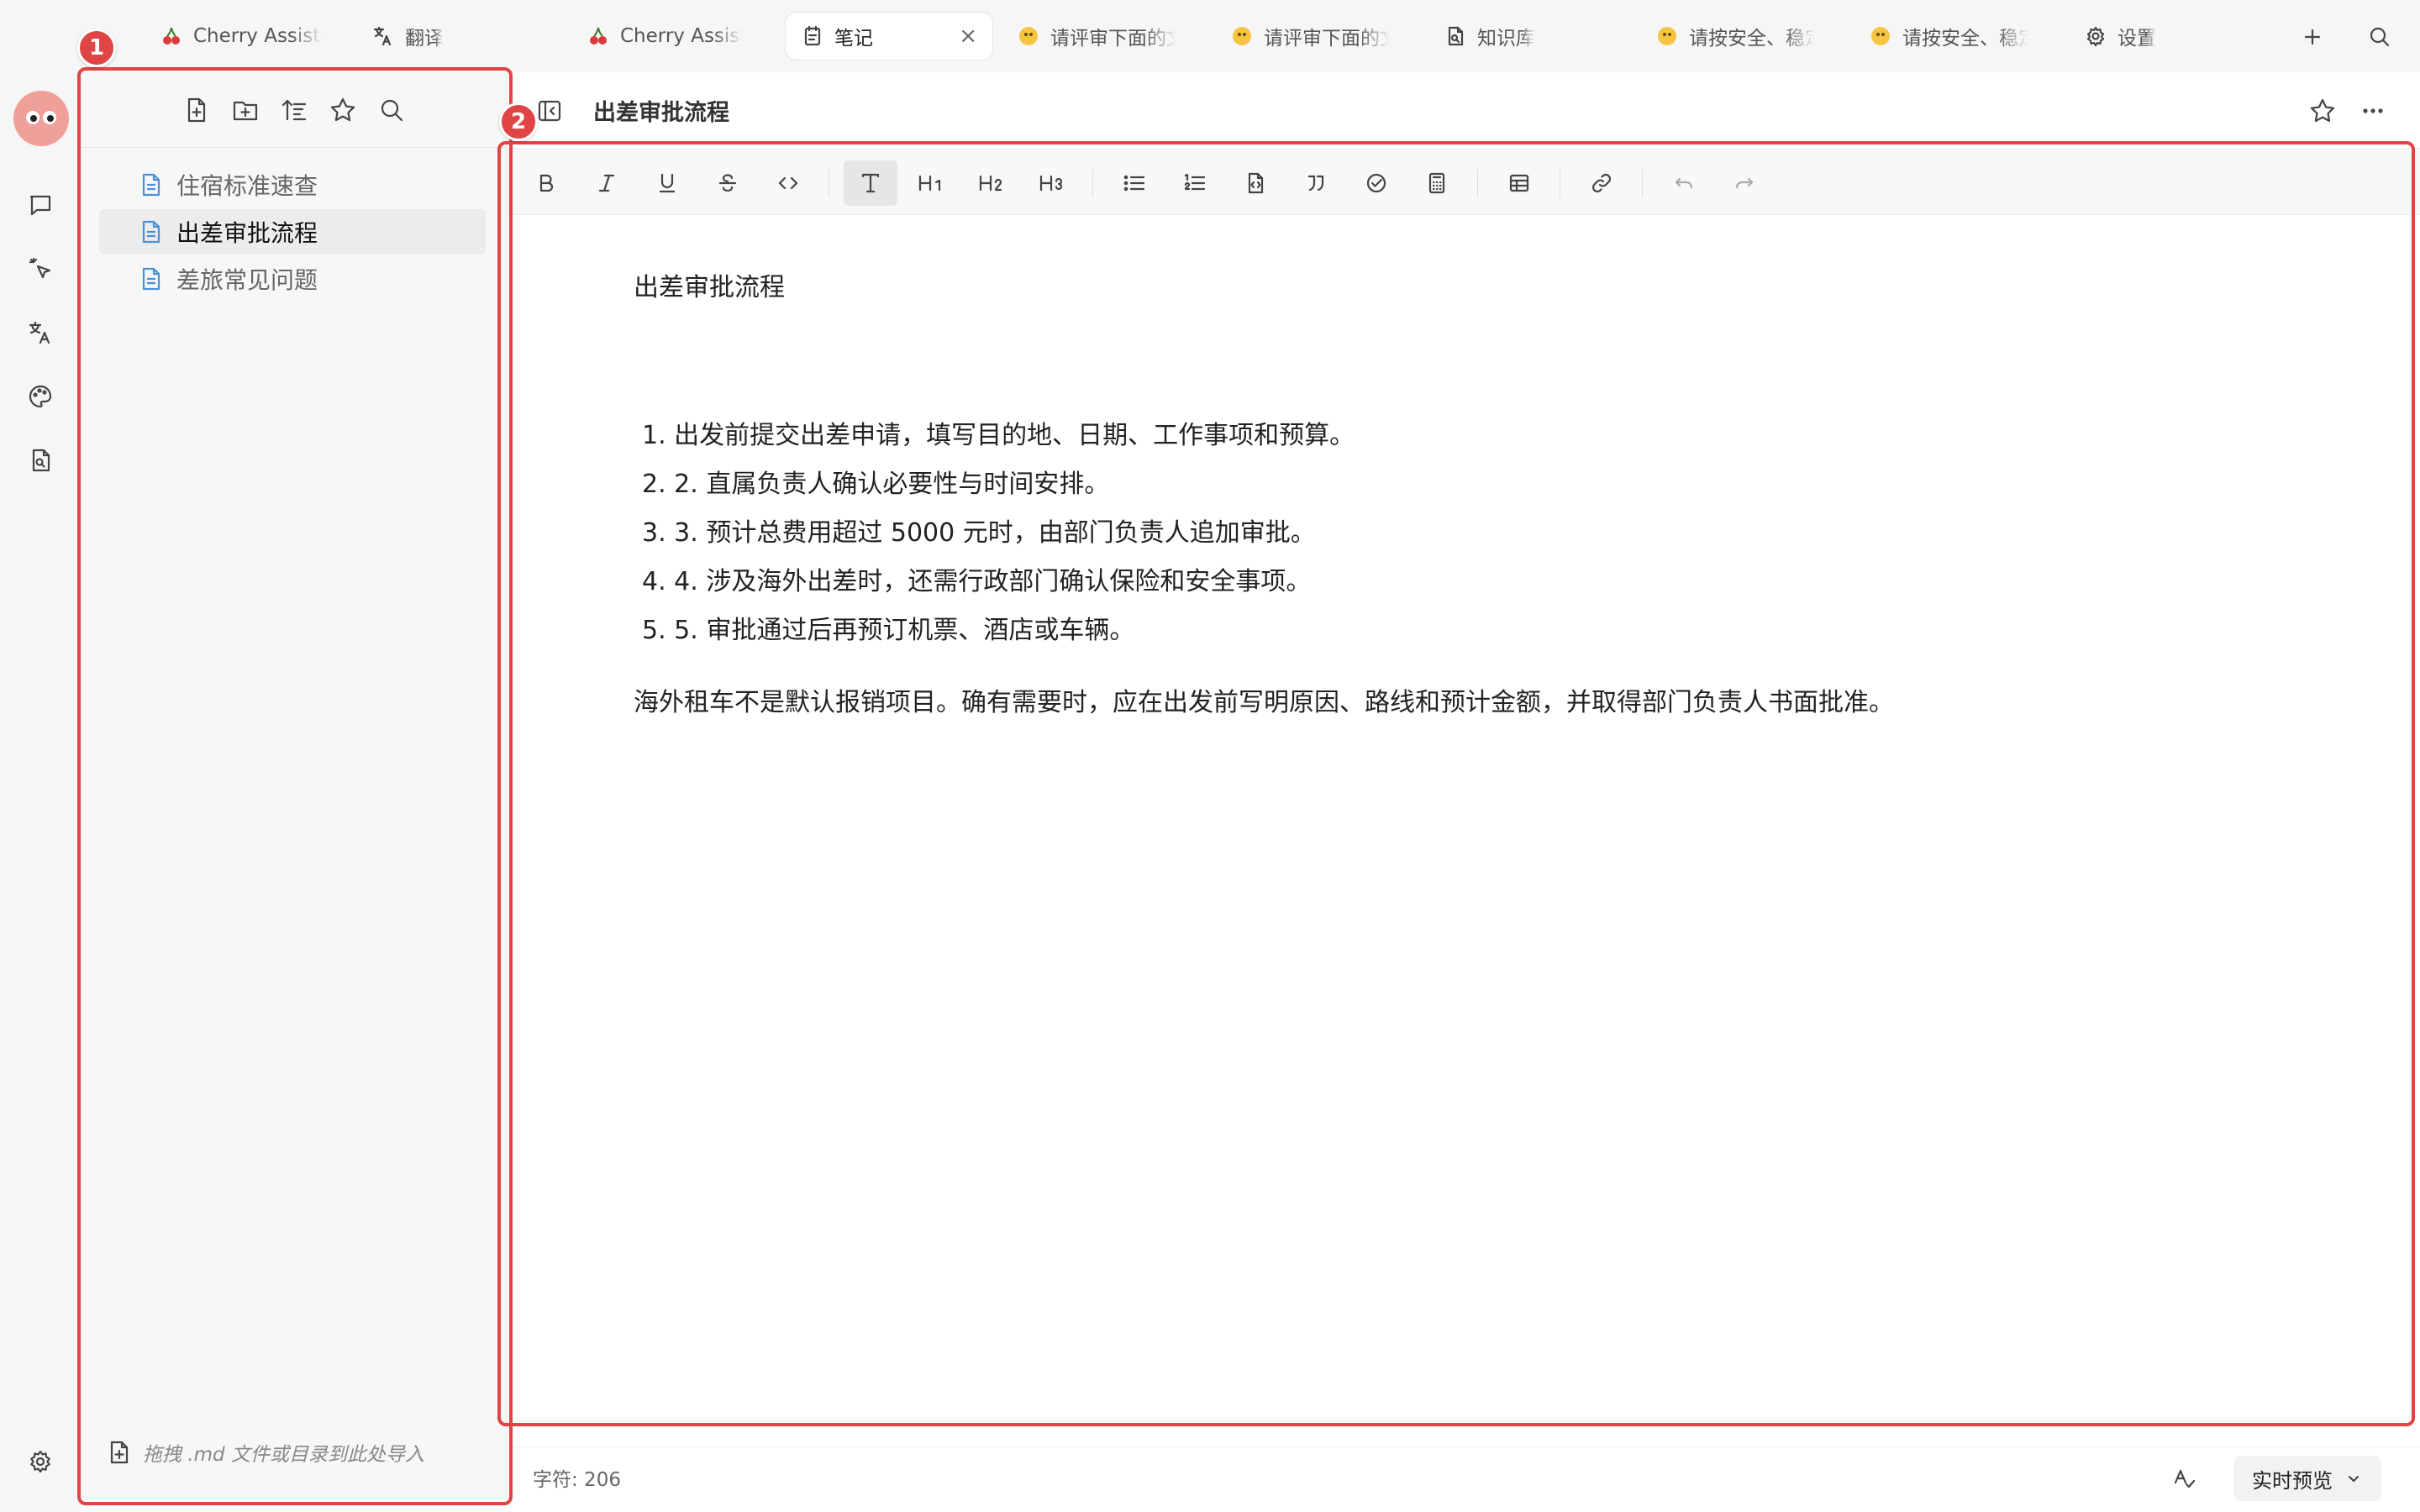 The image size is (2420, 1512). I want to click on task-list-button, so click(1376, 183).